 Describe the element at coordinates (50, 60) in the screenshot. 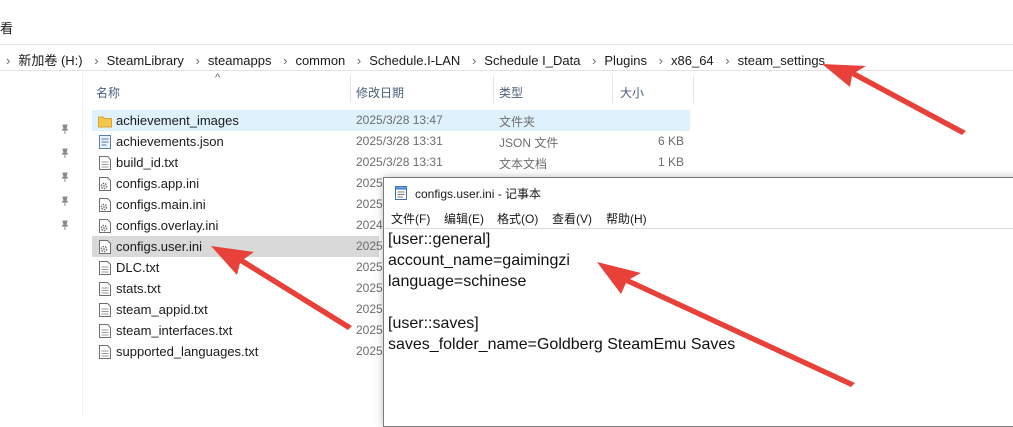

I see `breadcrumb-drive: 新加卷 (H:)` at that location.